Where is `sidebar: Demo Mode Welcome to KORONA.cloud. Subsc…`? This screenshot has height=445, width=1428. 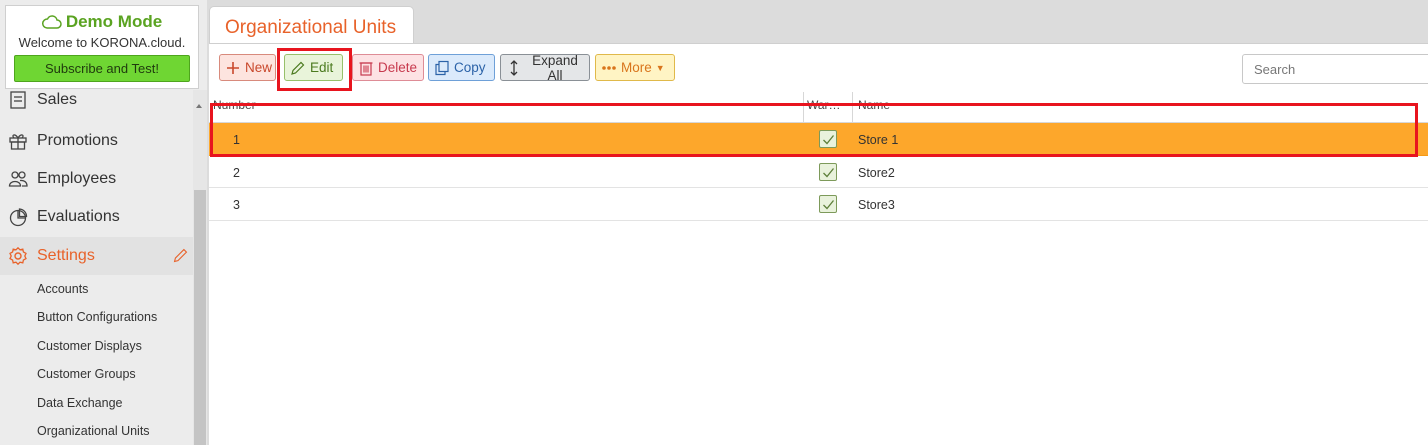 sidebar: Demo Mode Welcome to KORONA.cloud. Subsc… is located at coordinates (103, 222).